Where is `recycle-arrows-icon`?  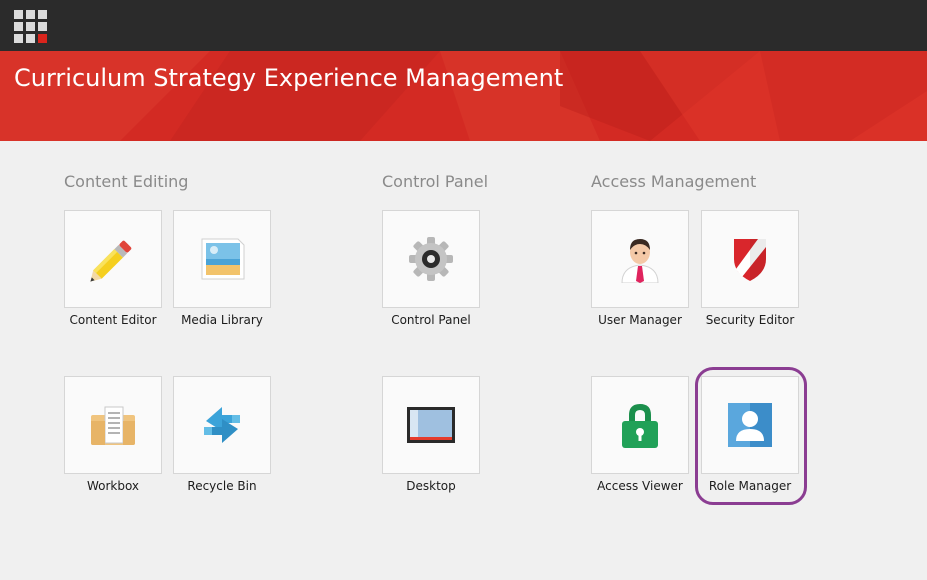
recycle-arrows-icon is located at coordinates (222, 425).